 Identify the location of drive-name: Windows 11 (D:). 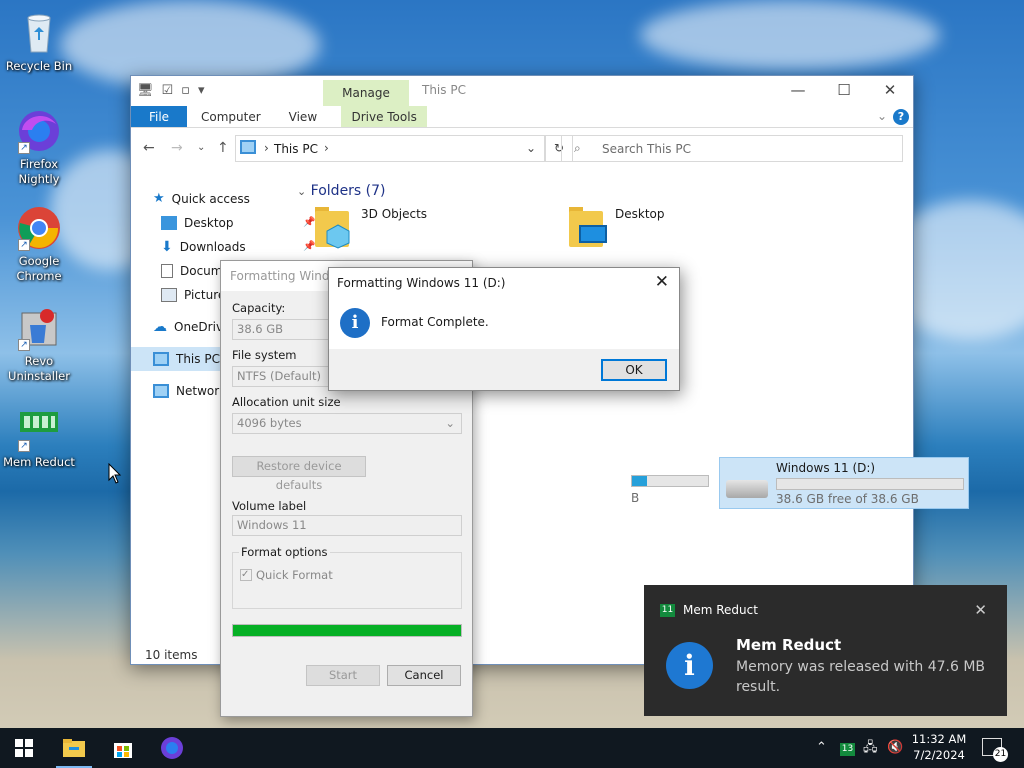
(826, 468).